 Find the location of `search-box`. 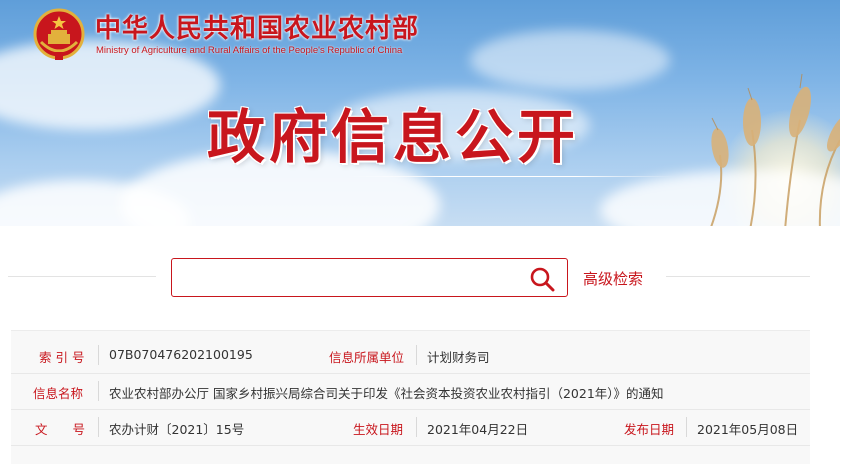

search-box is located at coordinates (369, 277).